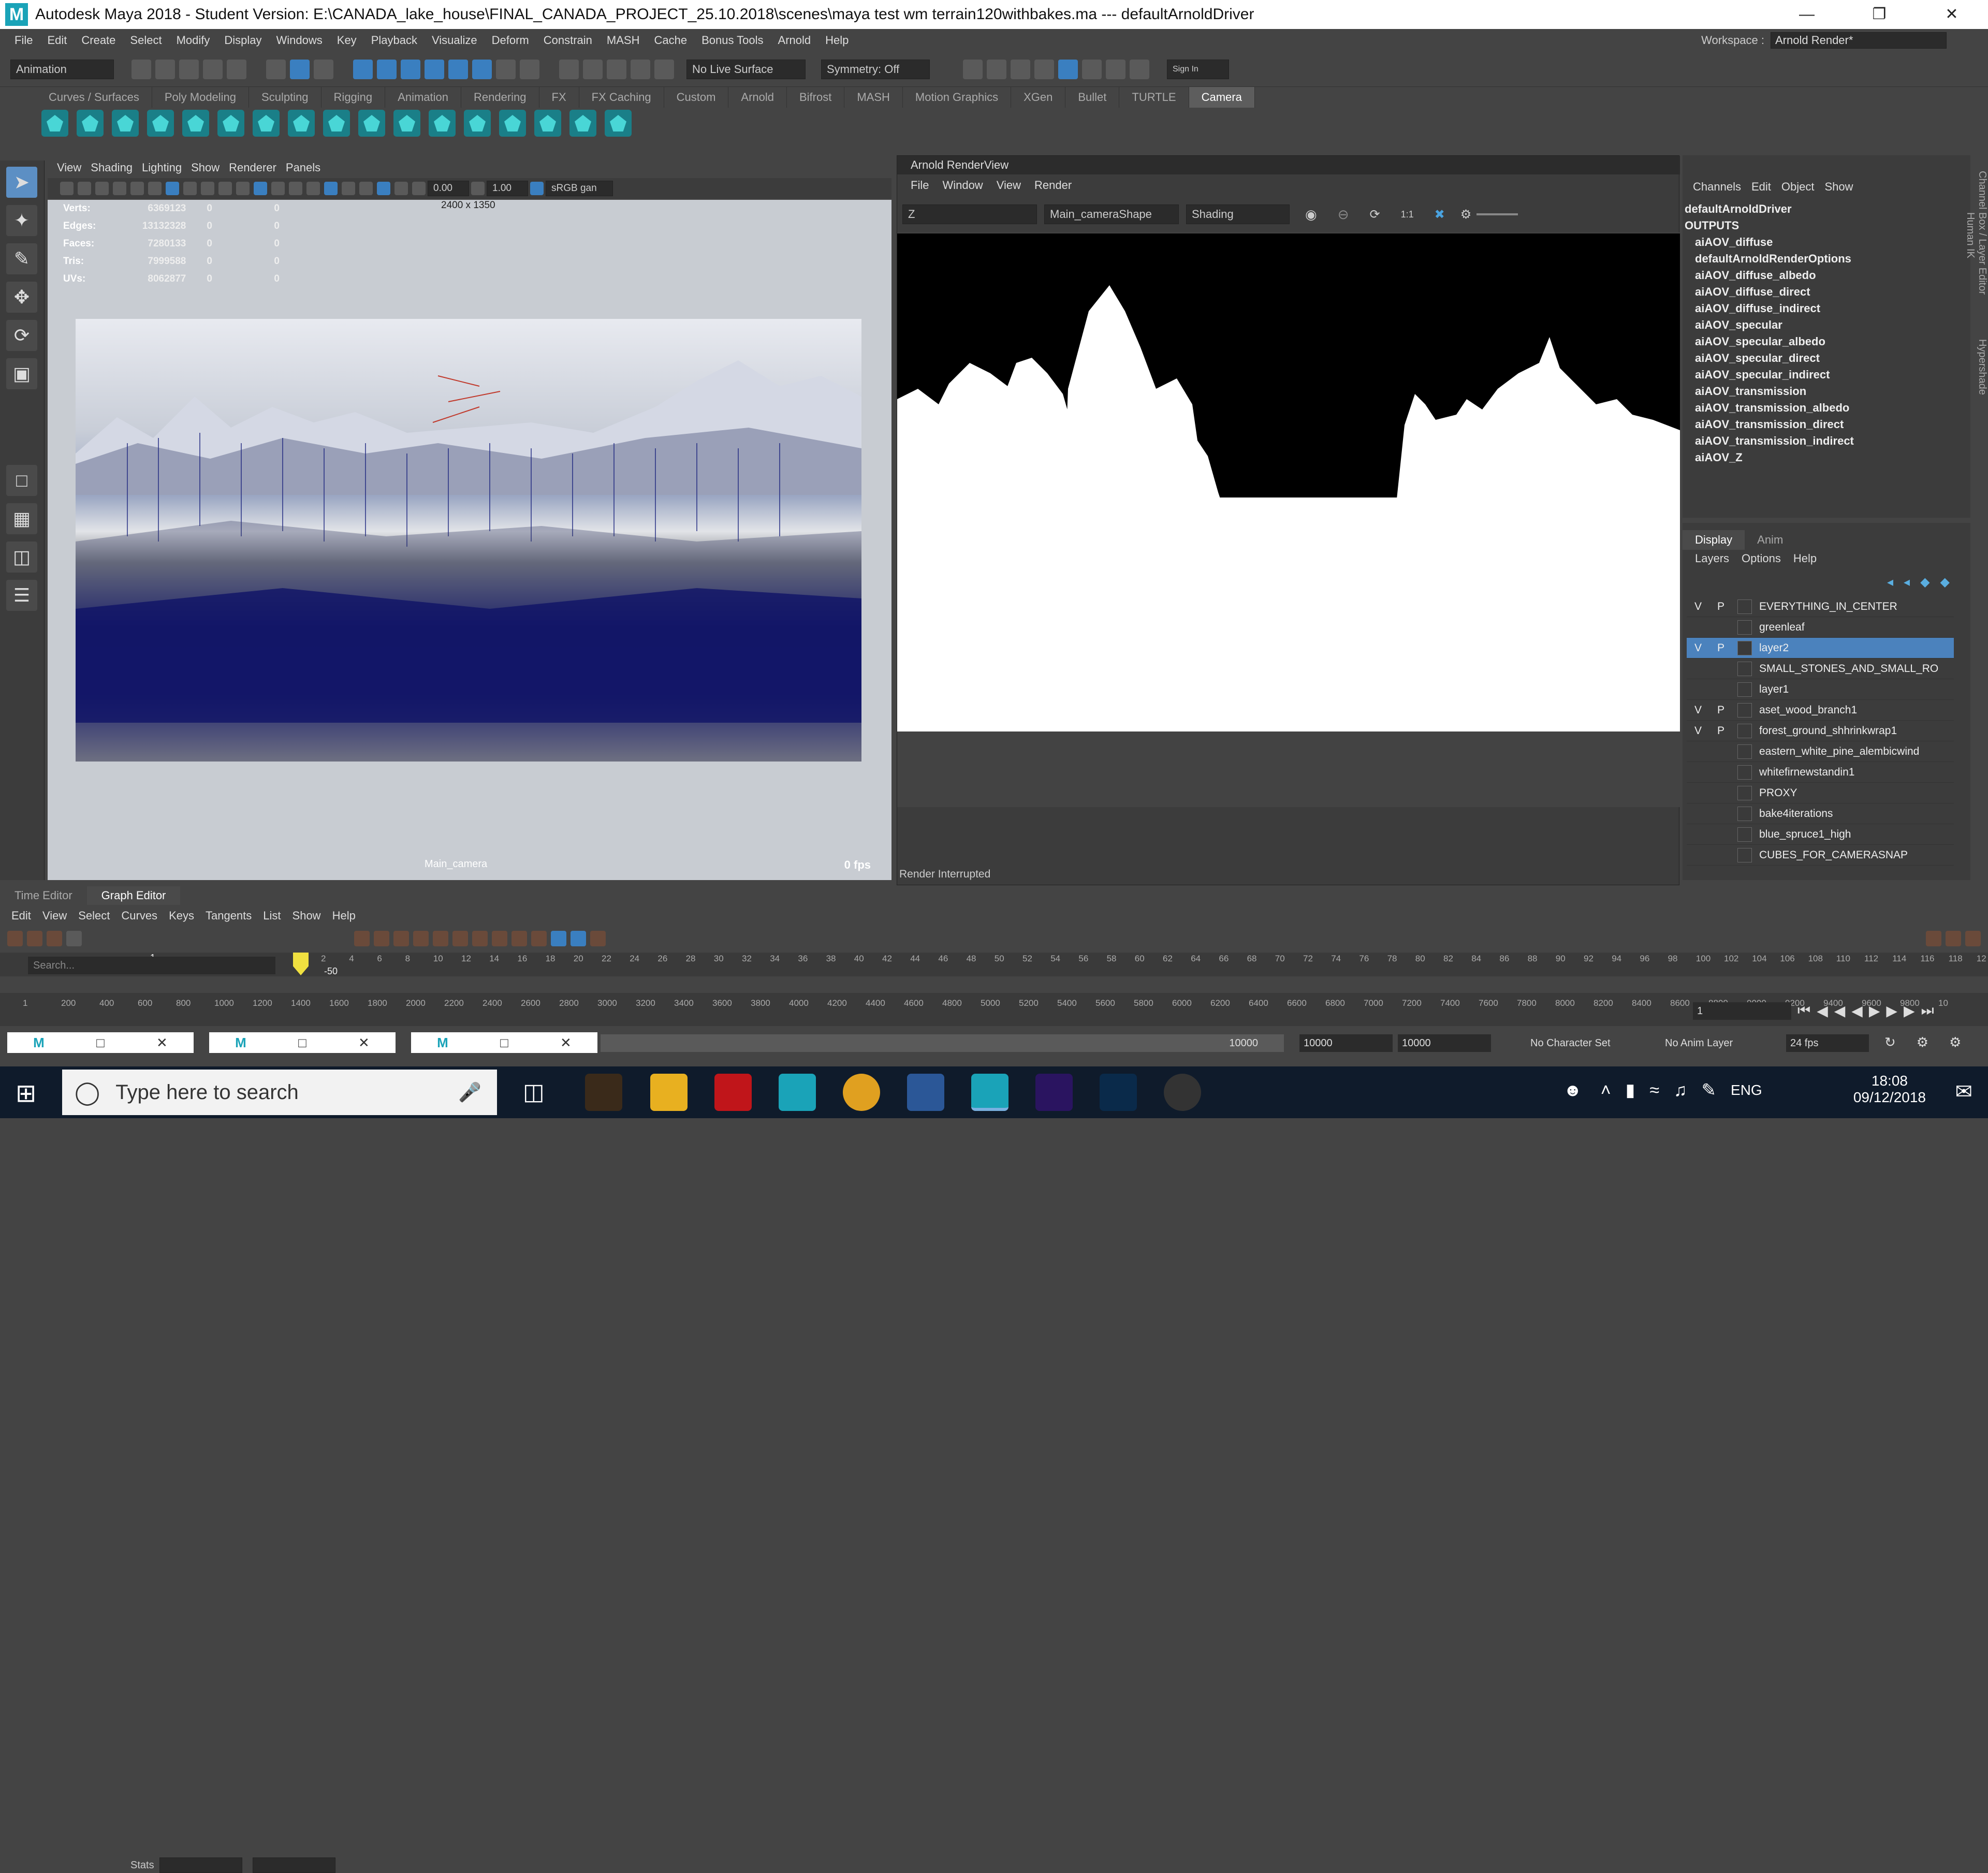  Describe the element at coordinates (21, 258) in the screenshot. I see `paint-select-icon: ✎` at that location.